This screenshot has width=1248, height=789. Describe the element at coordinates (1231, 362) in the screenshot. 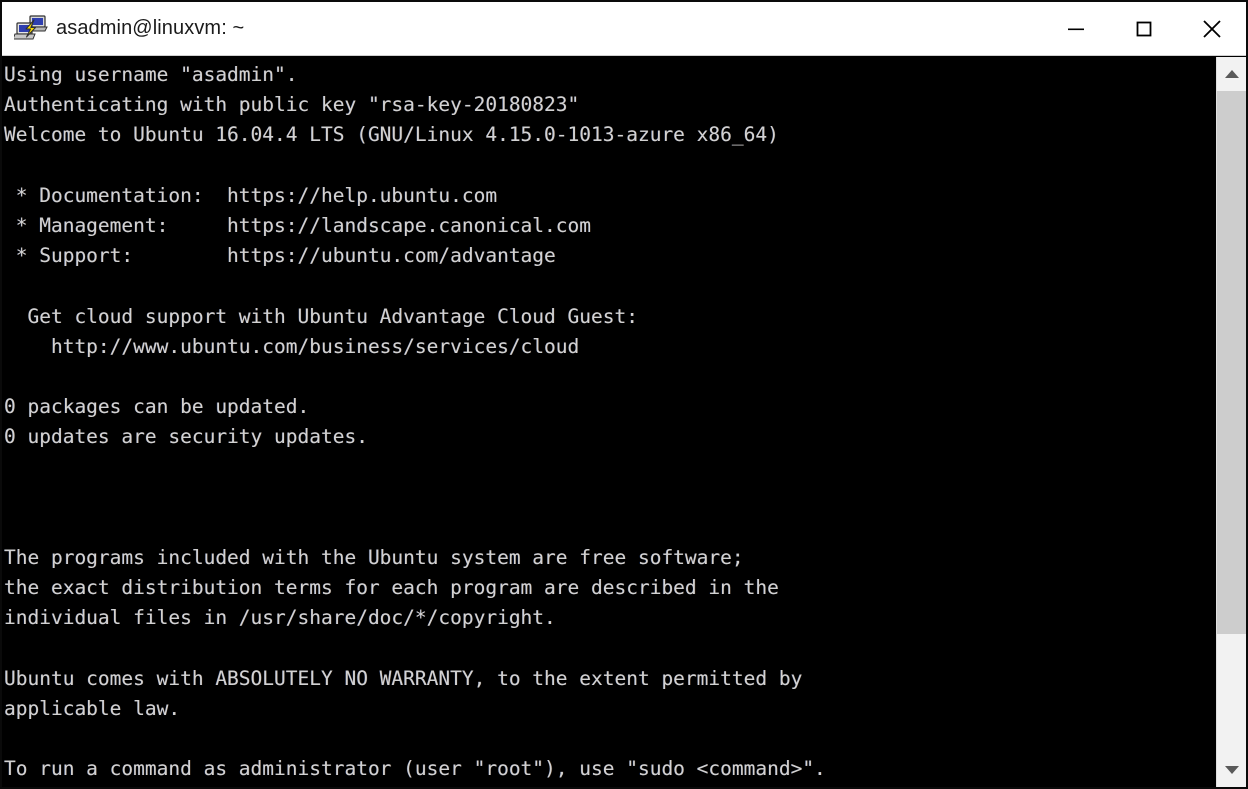

I see `scrollbar-thumb` at that location.